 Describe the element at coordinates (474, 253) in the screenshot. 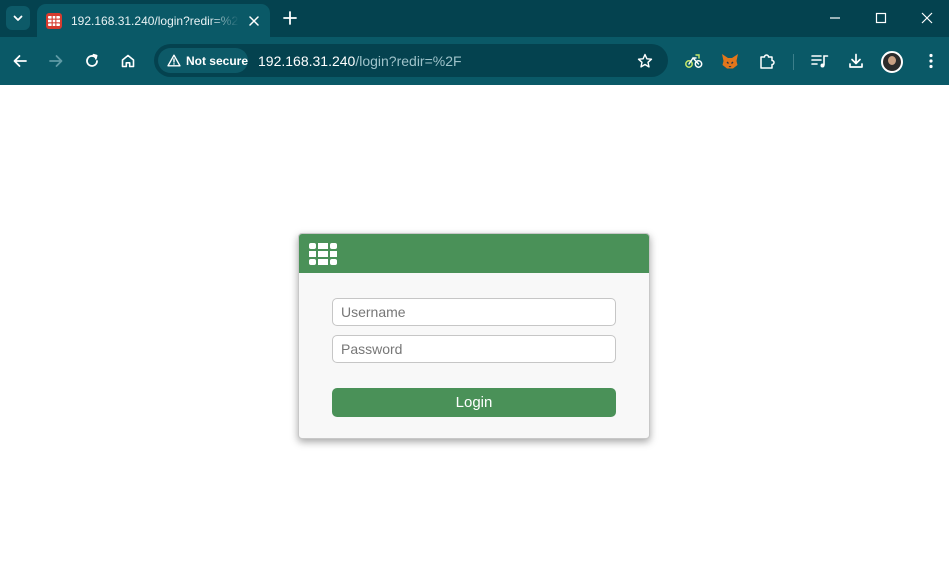

I see `login-panel-header` at that location.